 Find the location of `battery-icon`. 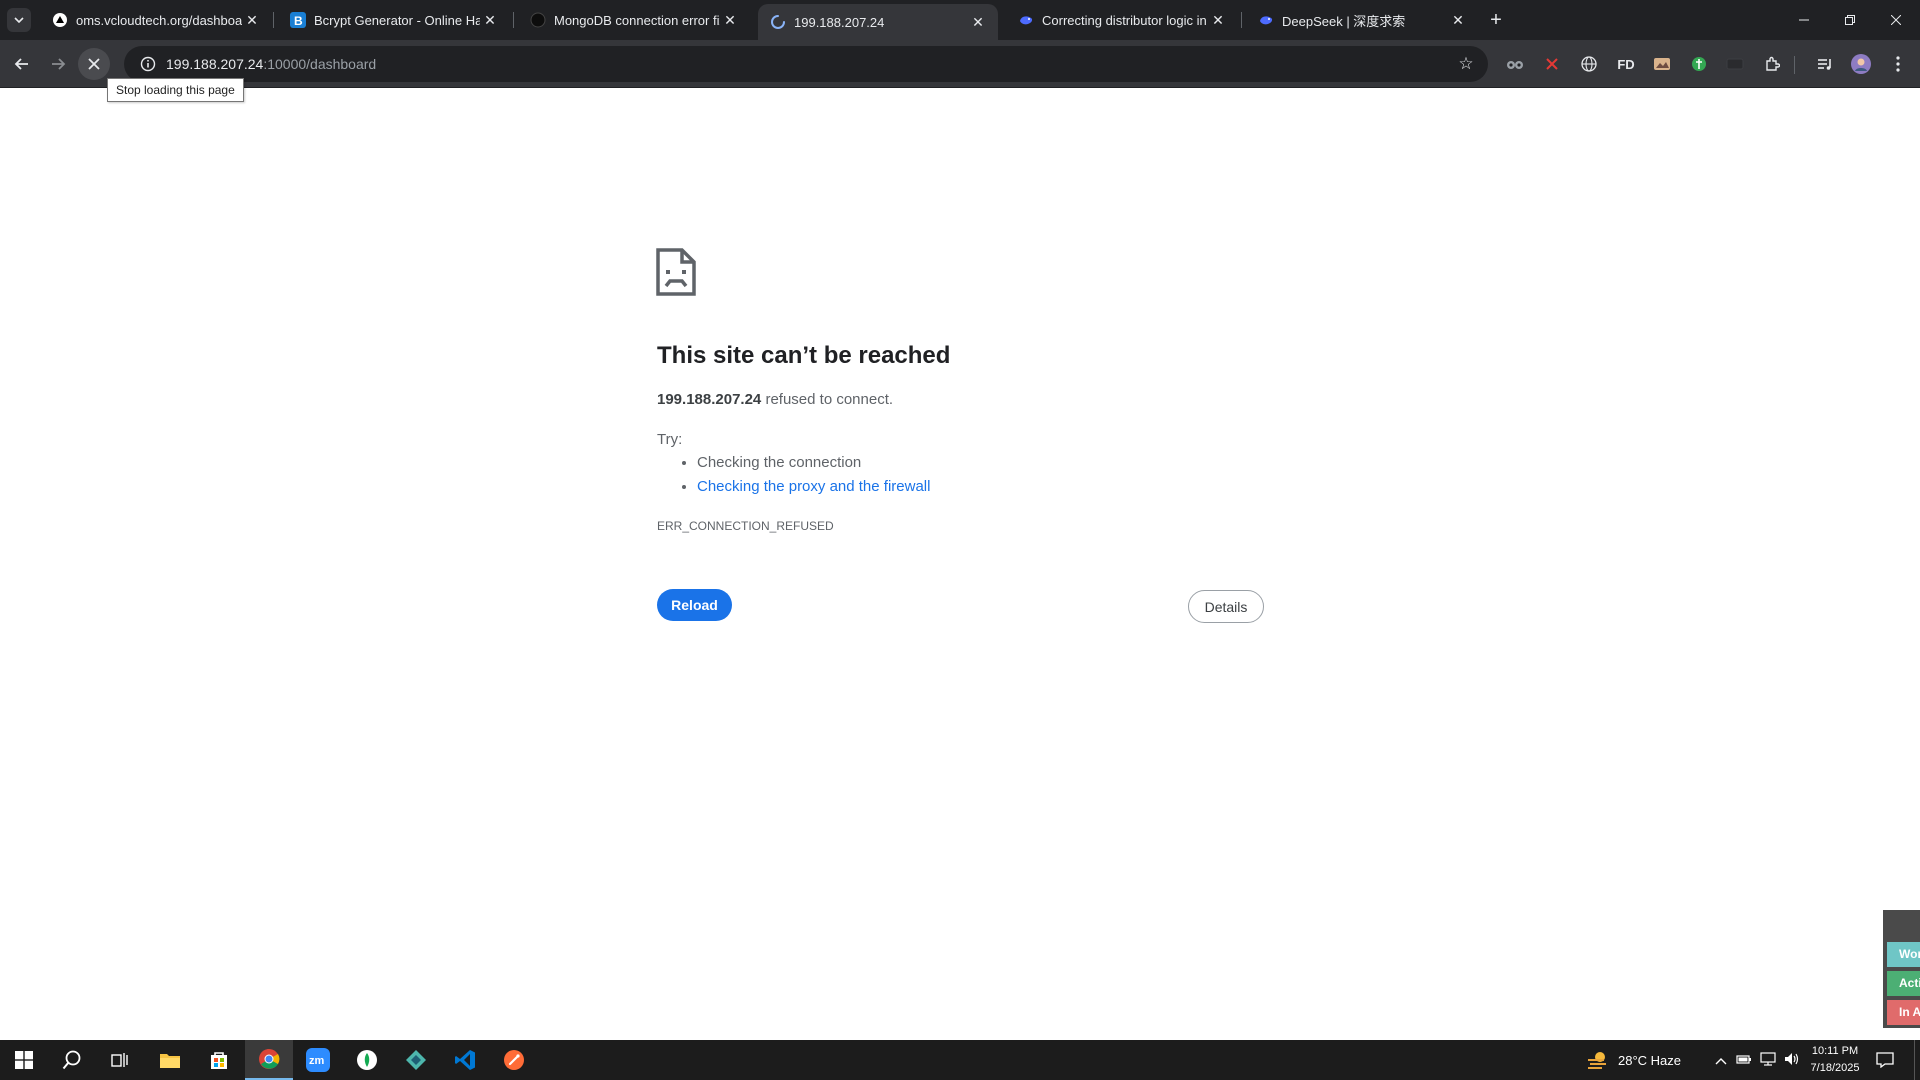

battery-icon is located at coordinates (1744, 1060).